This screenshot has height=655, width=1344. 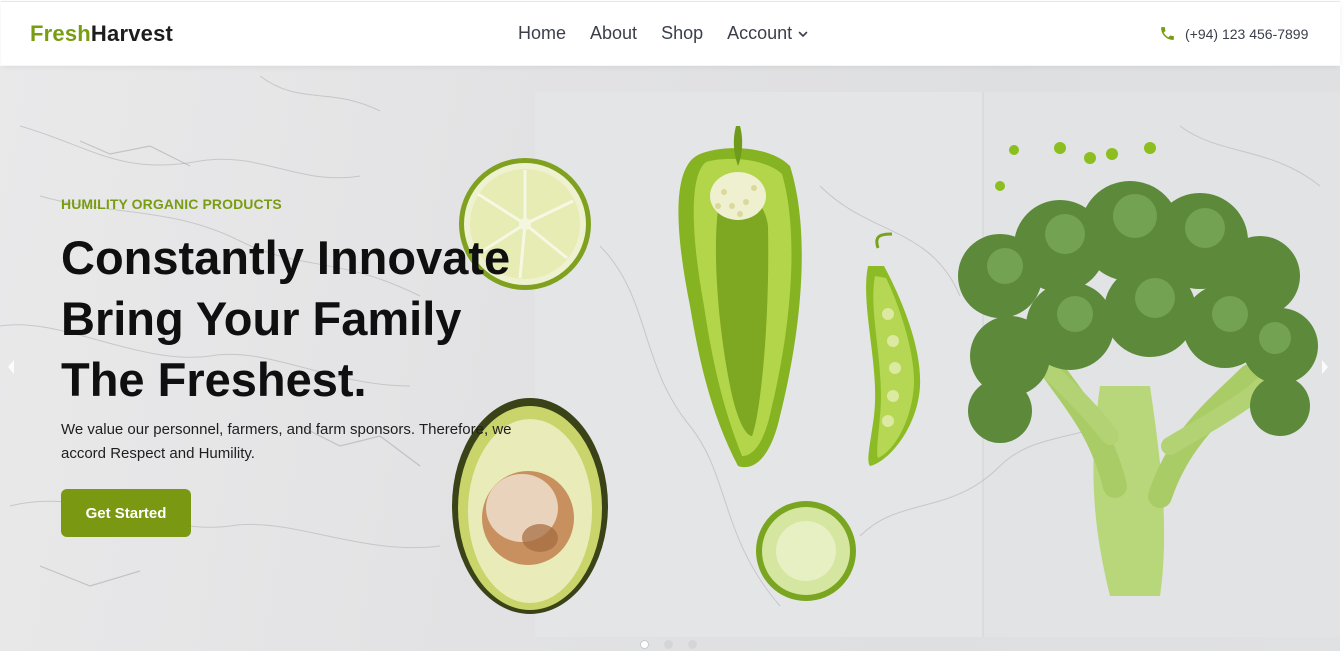 What do you see at coordinates (171, 204) in the screenshot?
I see `hero-eyebrow: HUMILITY ORGANIC PRODUCTS` at bounding box center [171, 204].